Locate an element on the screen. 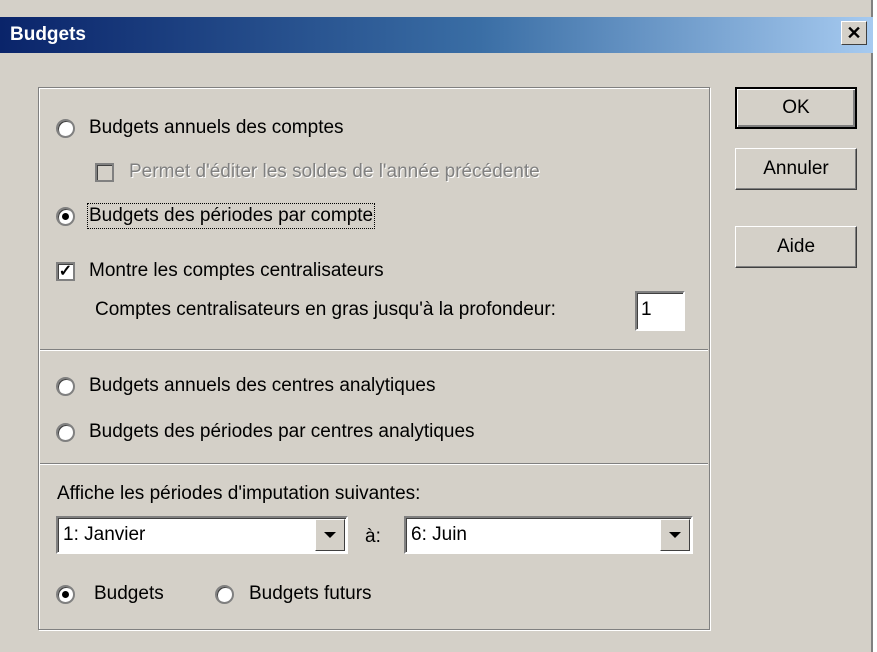 This screenshot has width=877, height=652. period-to-select: 6: Juin is located at coordinates (548, 535).